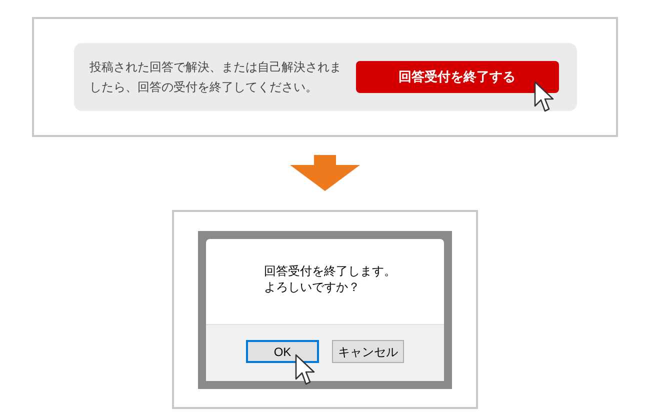 The image size is (650, 420). What do you see at coordinates (457, 77) in the screenshot?
I see `close-answers-button: 回答受付を終了する` at bounding box center [457, 77].